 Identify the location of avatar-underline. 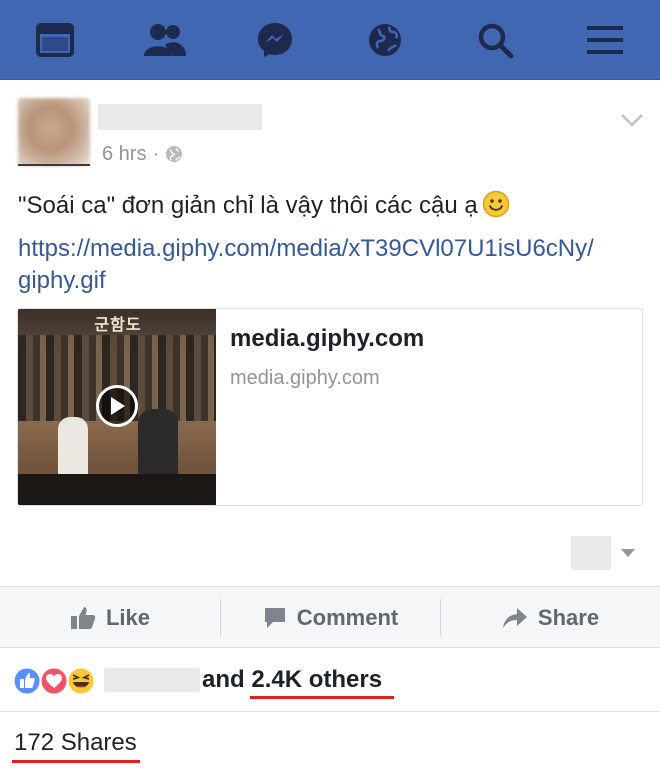
(54, 165).